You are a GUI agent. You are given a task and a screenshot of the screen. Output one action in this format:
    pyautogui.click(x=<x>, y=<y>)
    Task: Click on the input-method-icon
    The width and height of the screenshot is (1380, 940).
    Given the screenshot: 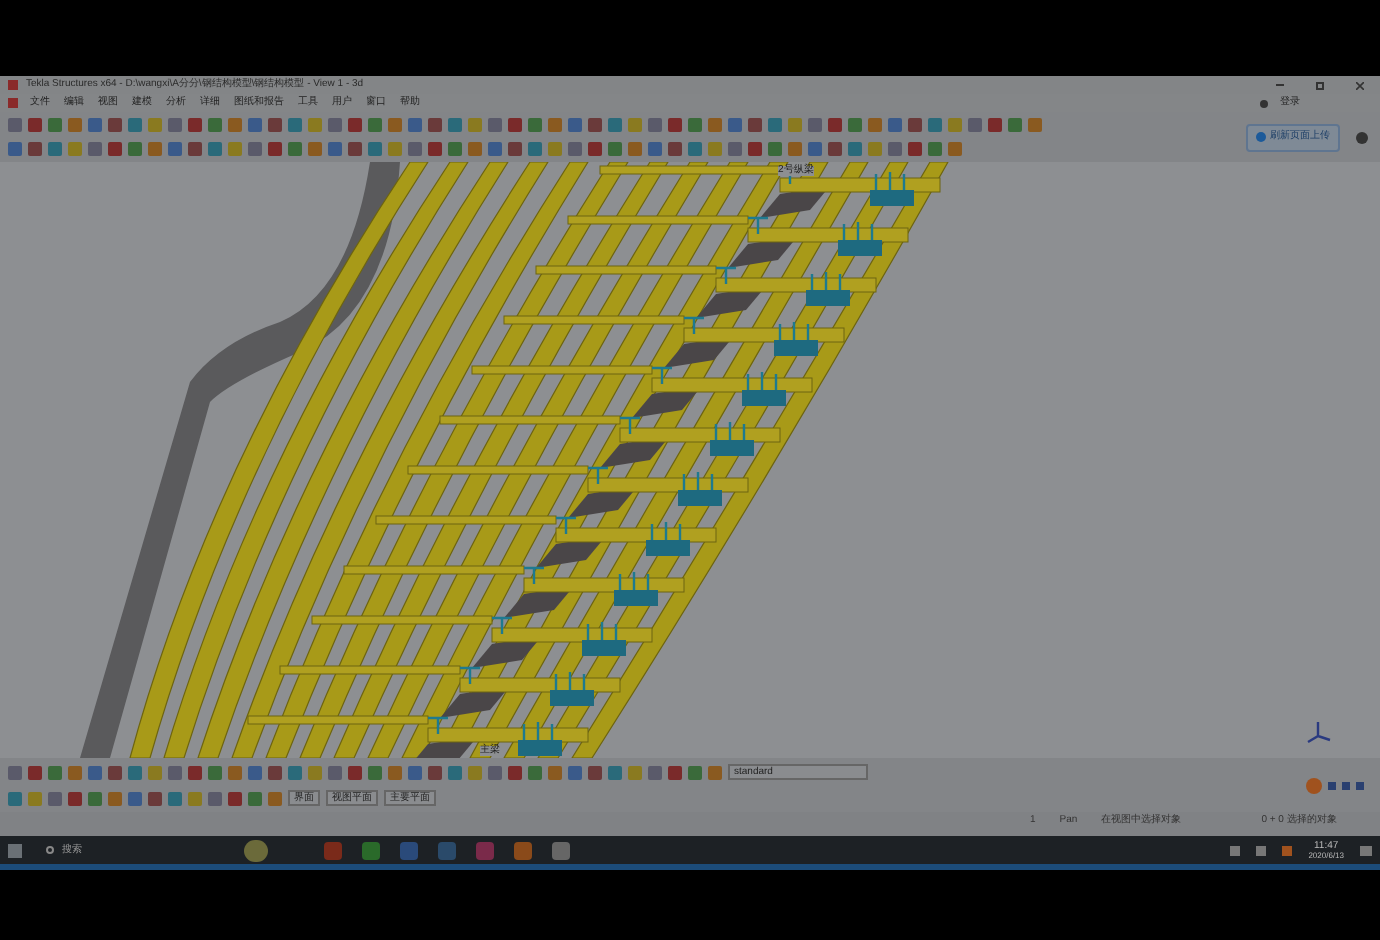 What is the action you would take?
    pyautogui.click(x=1314, y=785)
    